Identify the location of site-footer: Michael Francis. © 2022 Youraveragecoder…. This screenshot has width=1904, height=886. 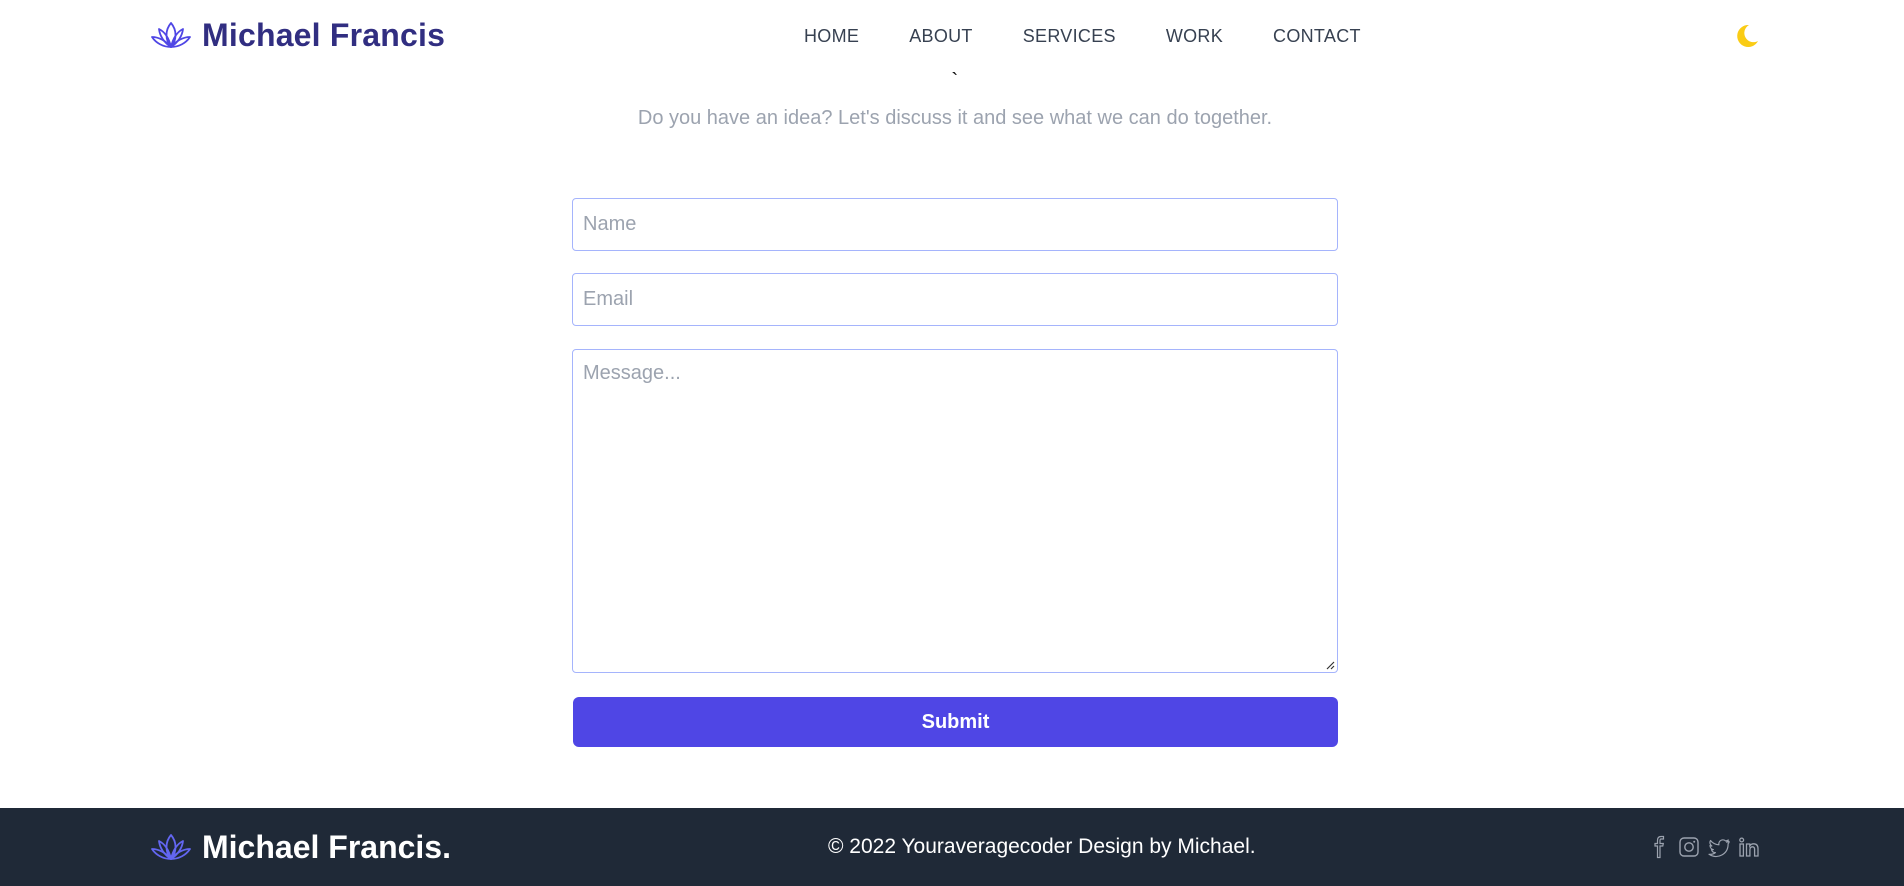
(952, 847).